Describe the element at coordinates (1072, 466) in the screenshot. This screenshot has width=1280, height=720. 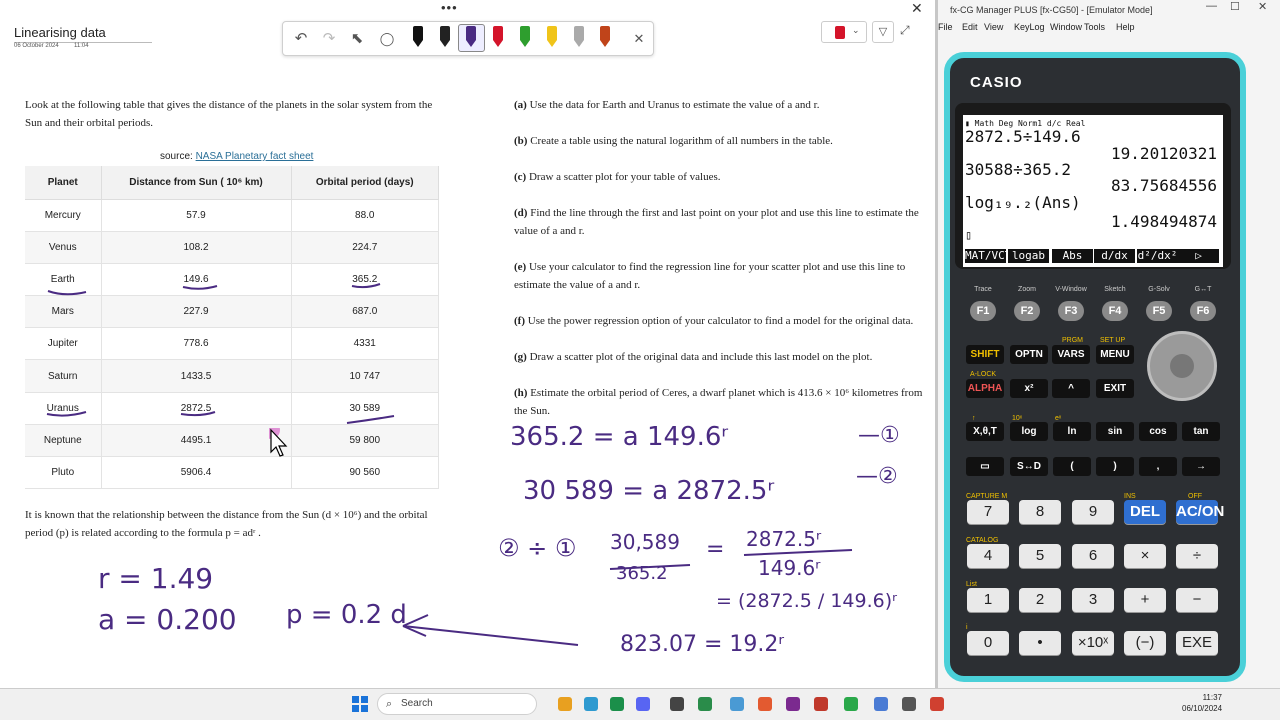
I see `key-row4-2: (` at that location.